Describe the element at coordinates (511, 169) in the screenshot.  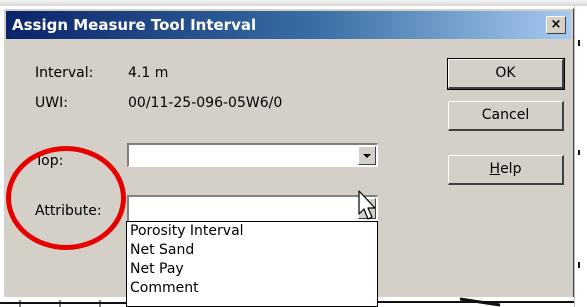
I see `help-label-rest: elp` at that location.